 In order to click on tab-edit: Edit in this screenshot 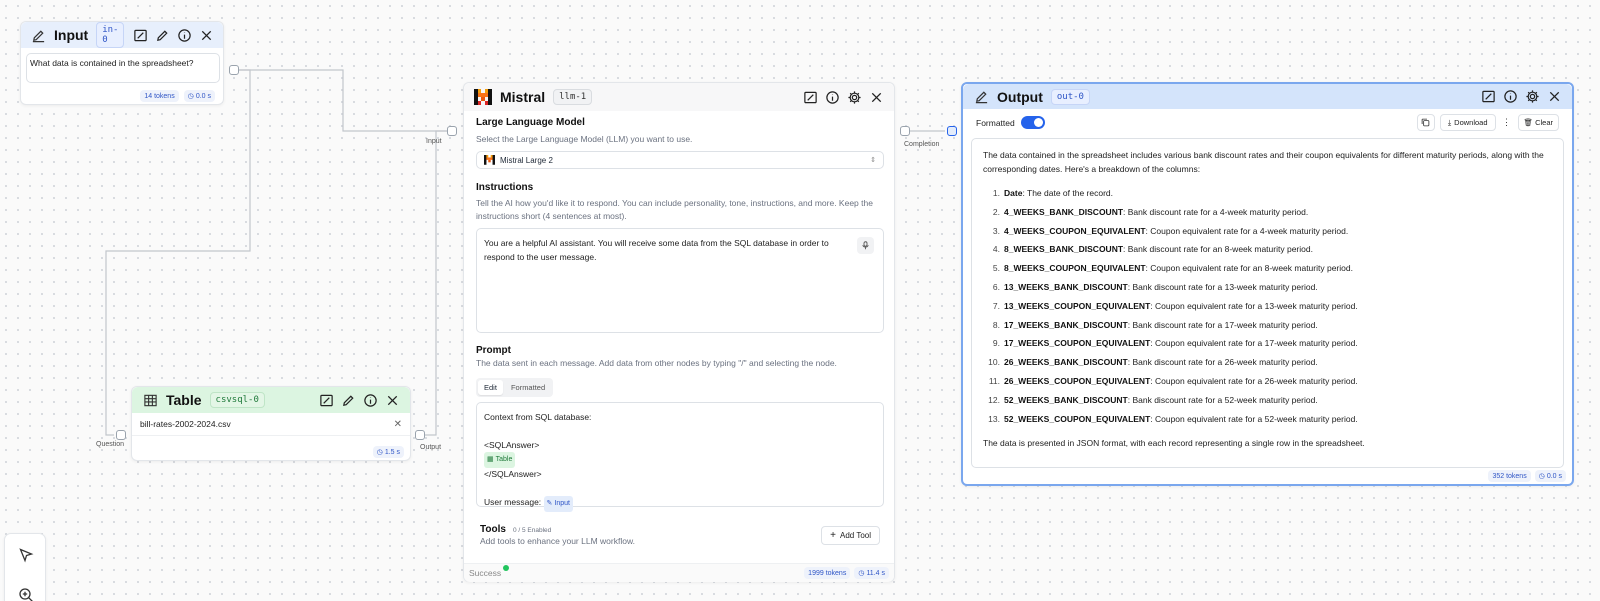, I will do `click(490, 387)`.